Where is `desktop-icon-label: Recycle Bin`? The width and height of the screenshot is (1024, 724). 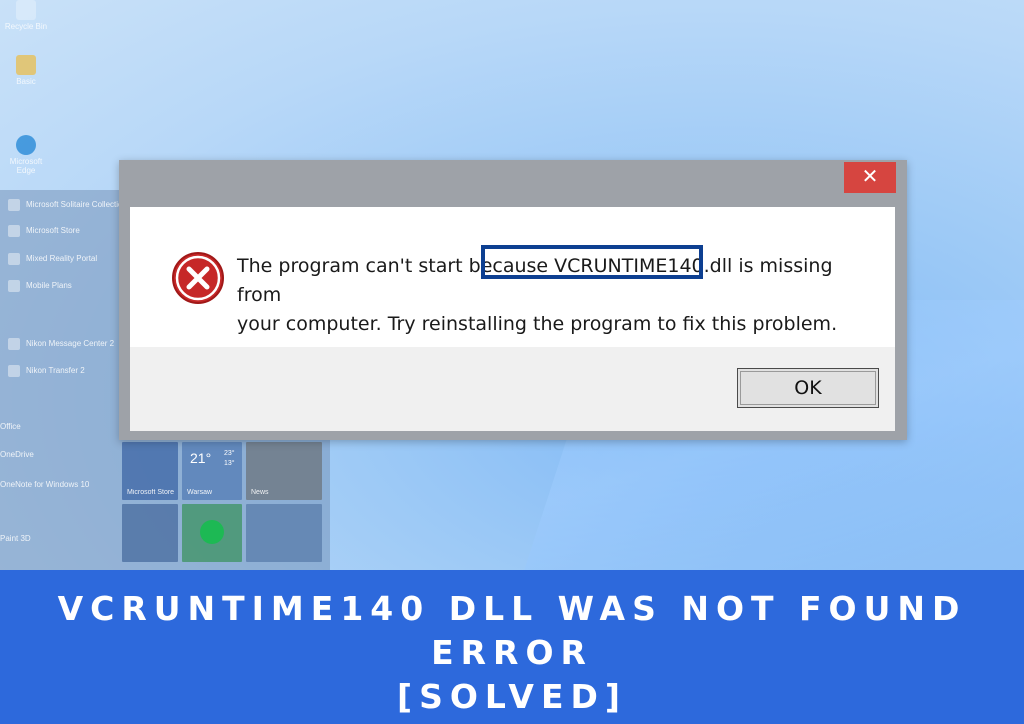
desktop-icon-label: Recycle Bin is located at coordinates (26, 26).